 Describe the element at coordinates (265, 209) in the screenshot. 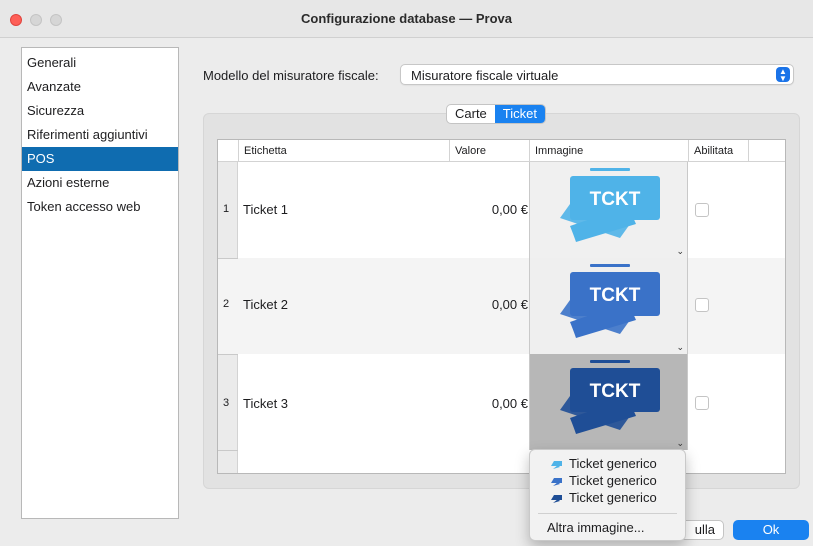

I see `row-label: Ticket 1` at that location.